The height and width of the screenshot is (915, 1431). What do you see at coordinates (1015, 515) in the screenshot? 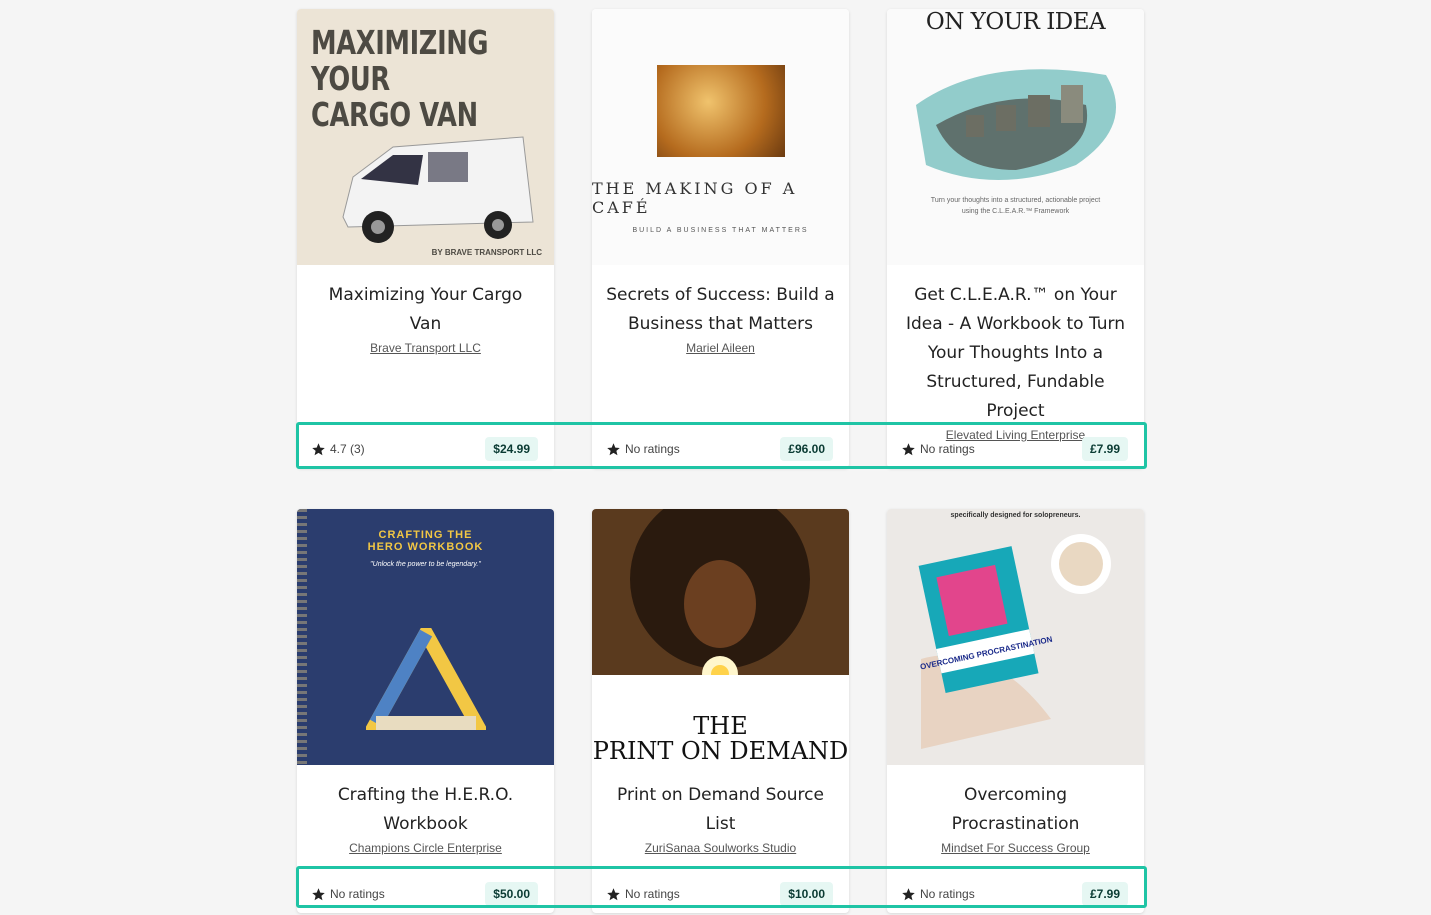
I see `cover-tagline: specifically designed for solopreneurs.` at bounding box center [1015, 515].